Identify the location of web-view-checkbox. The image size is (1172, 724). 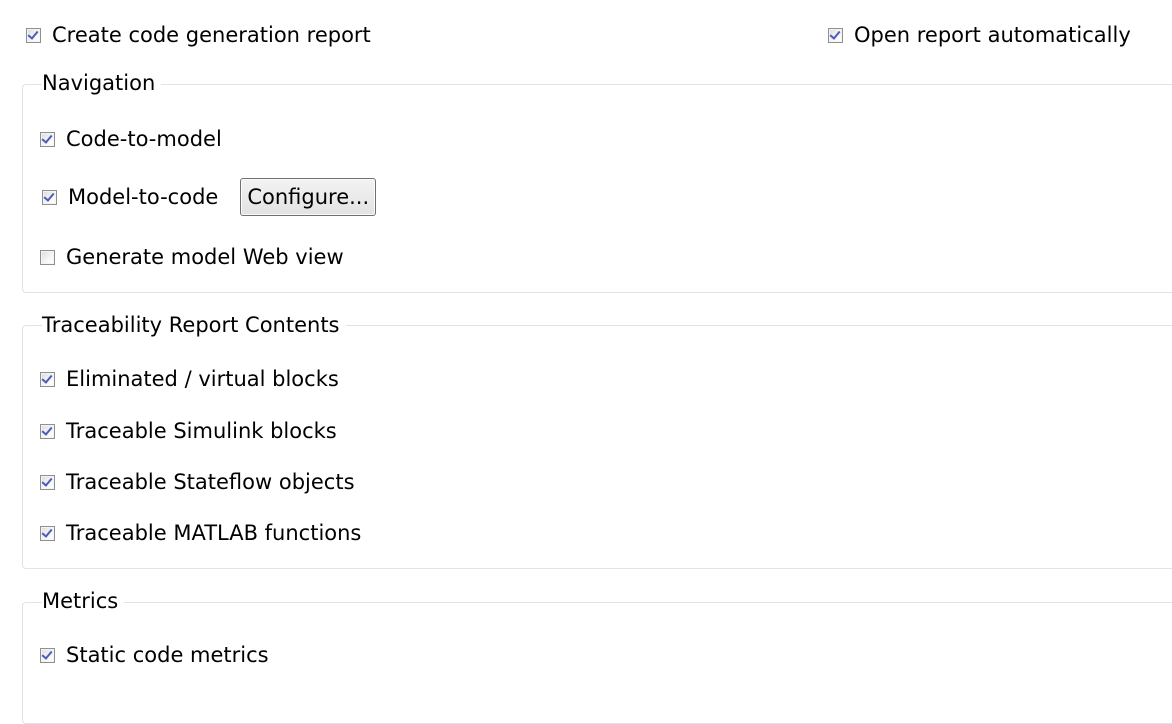
(47, 257).